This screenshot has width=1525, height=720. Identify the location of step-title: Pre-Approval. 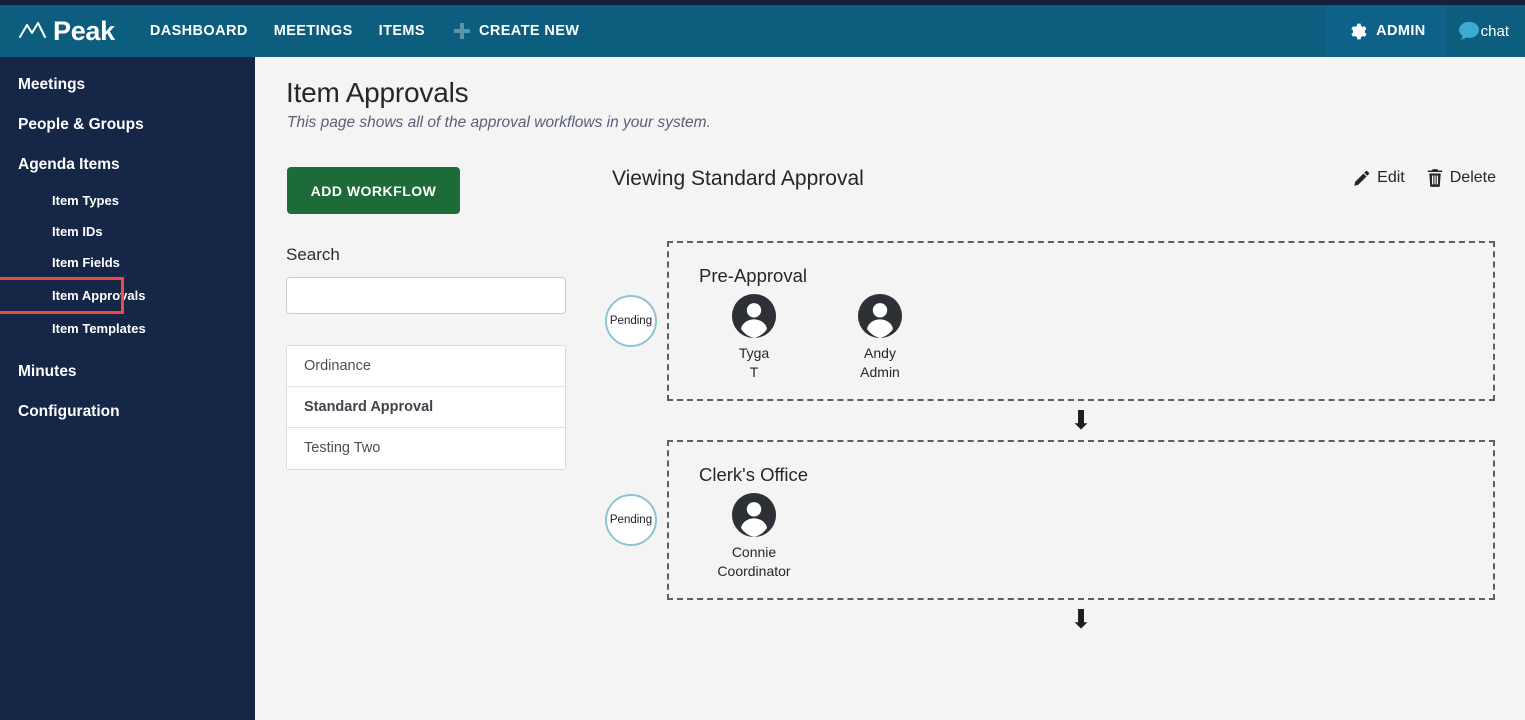
(753, 275).